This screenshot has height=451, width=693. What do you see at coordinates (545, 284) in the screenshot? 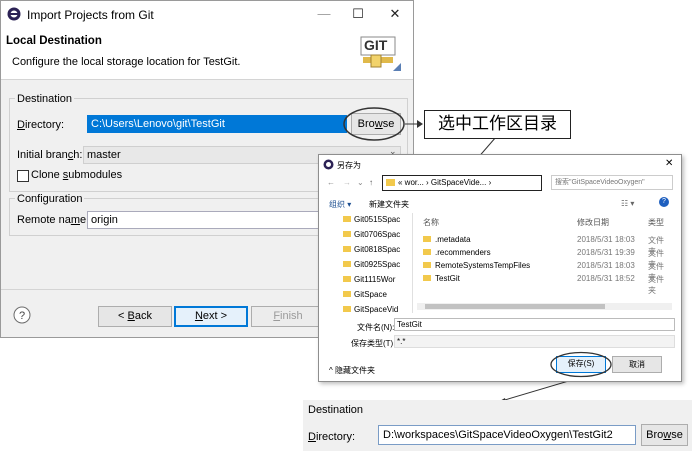
I see `file-row: TestGit 2018/5/31 18:52 文件夹` at bounding box center [545, 284].